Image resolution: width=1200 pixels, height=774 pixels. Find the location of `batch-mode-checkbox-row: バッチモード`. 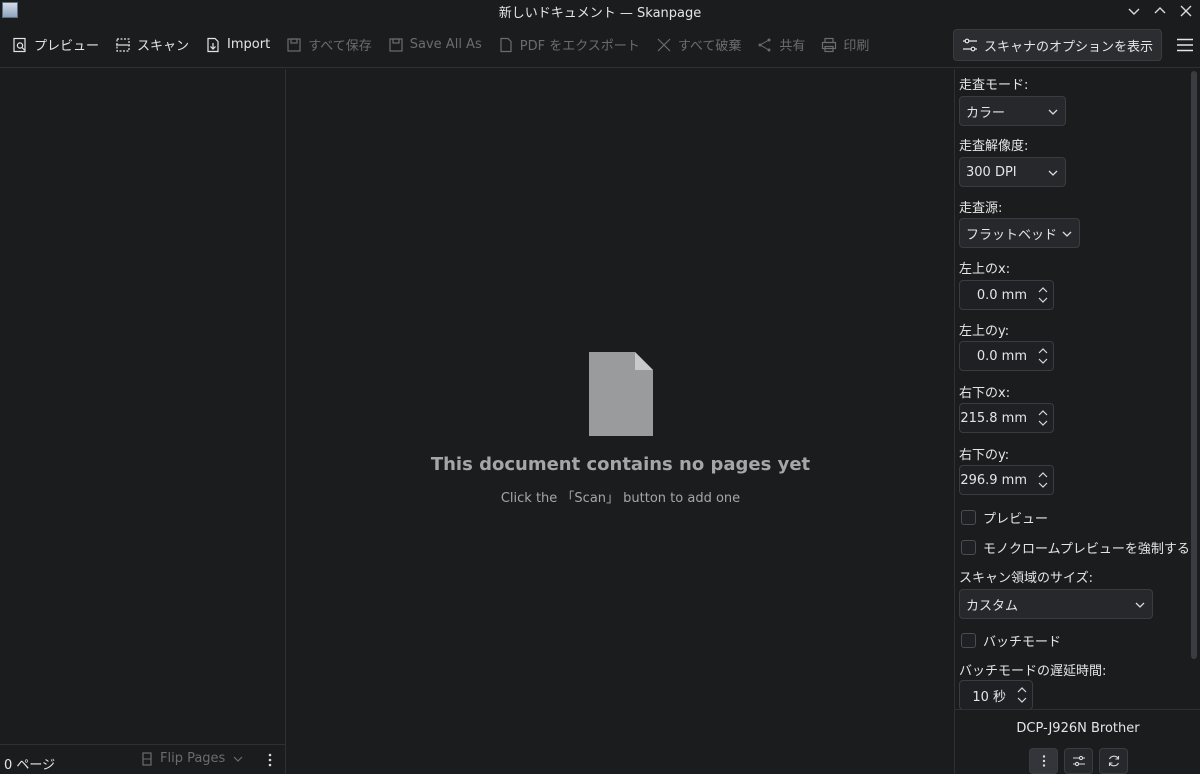

batch-mode-checkbox-row: バッチモード is located at coordinates (1011, 640).